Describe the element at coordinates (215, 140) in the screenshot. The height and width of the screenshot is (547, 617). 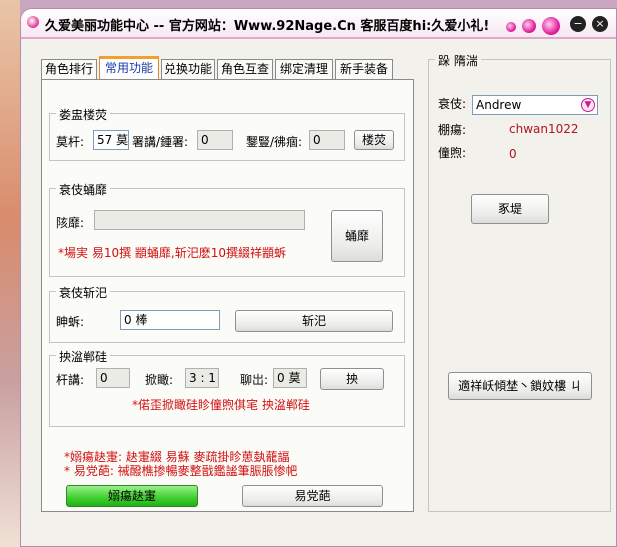
I see `count-field: 0` at that location.